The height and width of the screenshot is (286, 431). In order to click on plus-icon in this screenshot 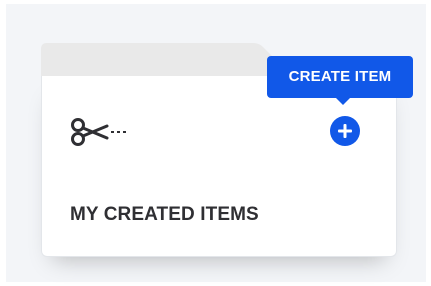, I will do `click(345, 131)`.